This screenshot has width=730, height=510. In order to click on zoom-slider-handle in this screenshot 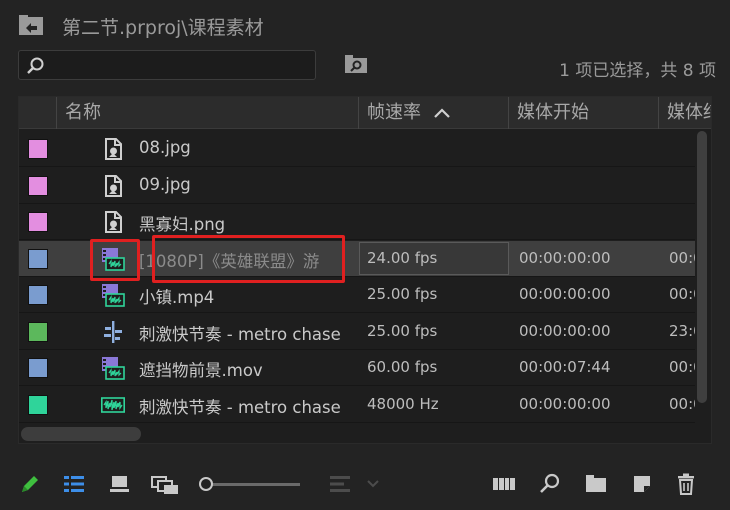, I will do `click(206, 484)`.